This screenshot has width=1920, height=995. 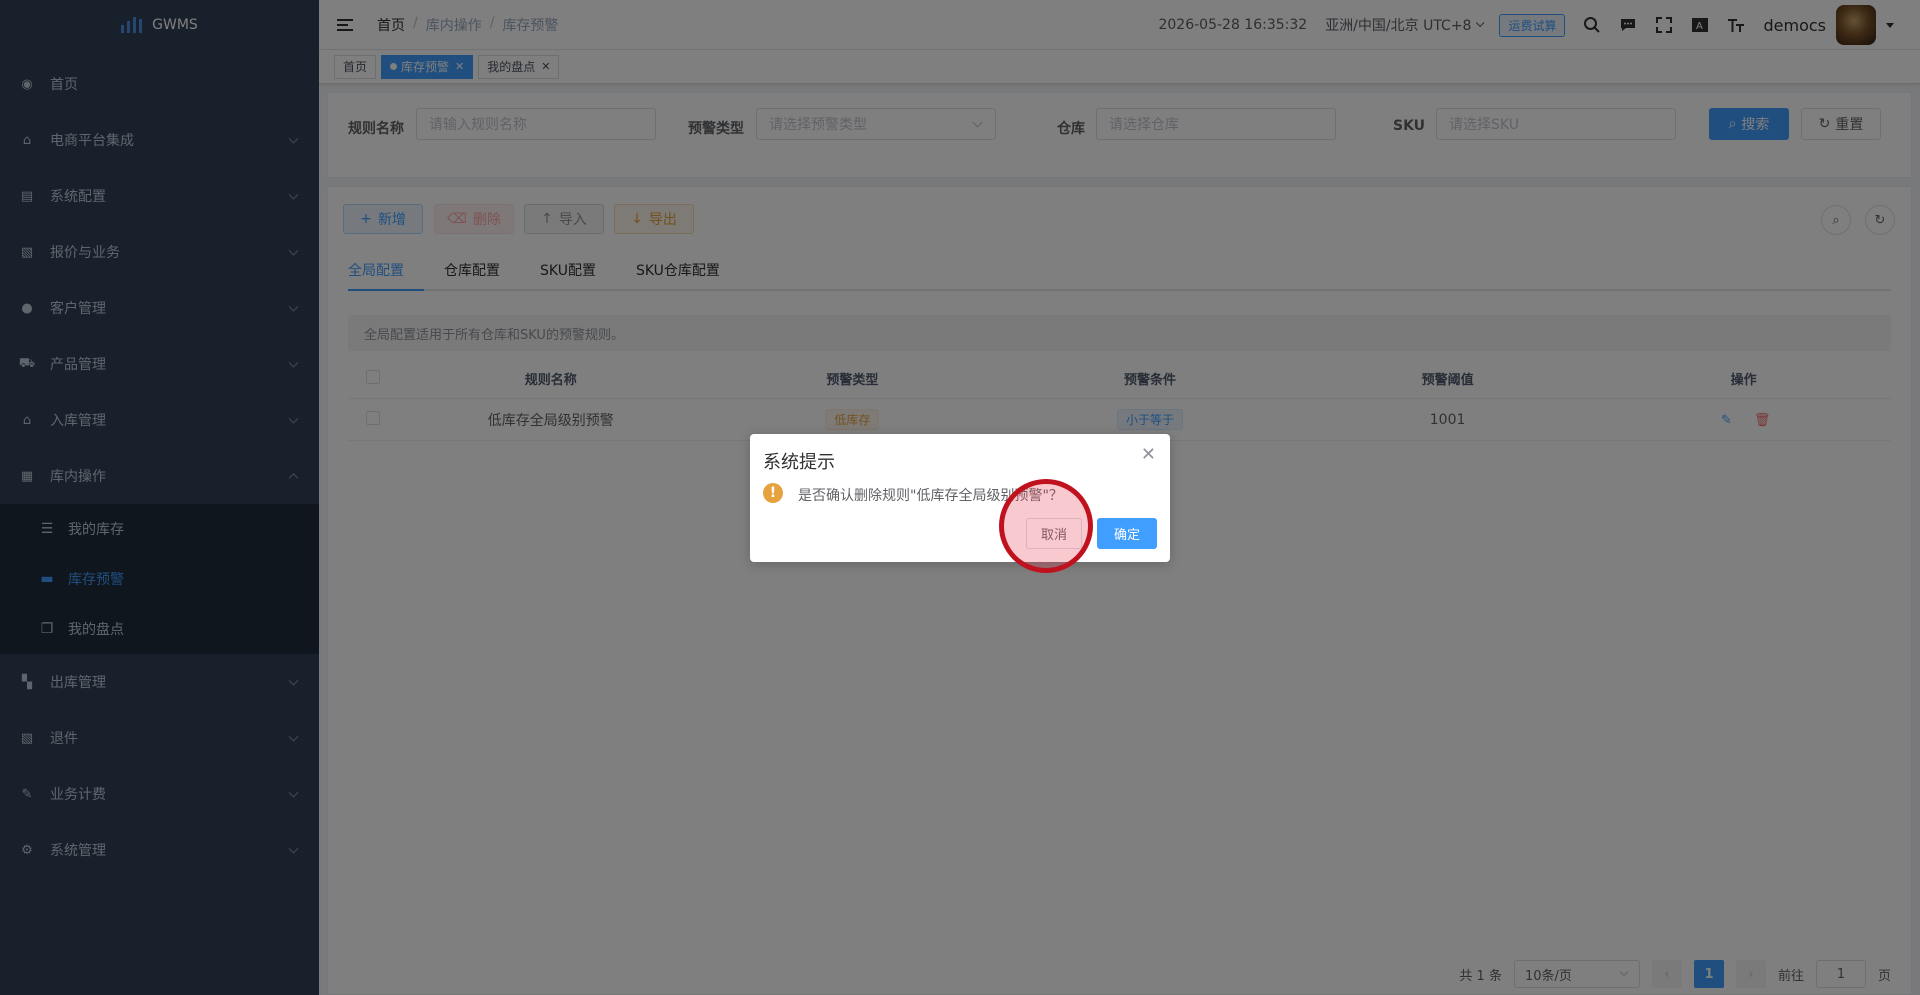 What do you see at coordinates (1054, 533) in the screenshot?
I see `cancel-button: 取消` at bounding box center [1054, 533].